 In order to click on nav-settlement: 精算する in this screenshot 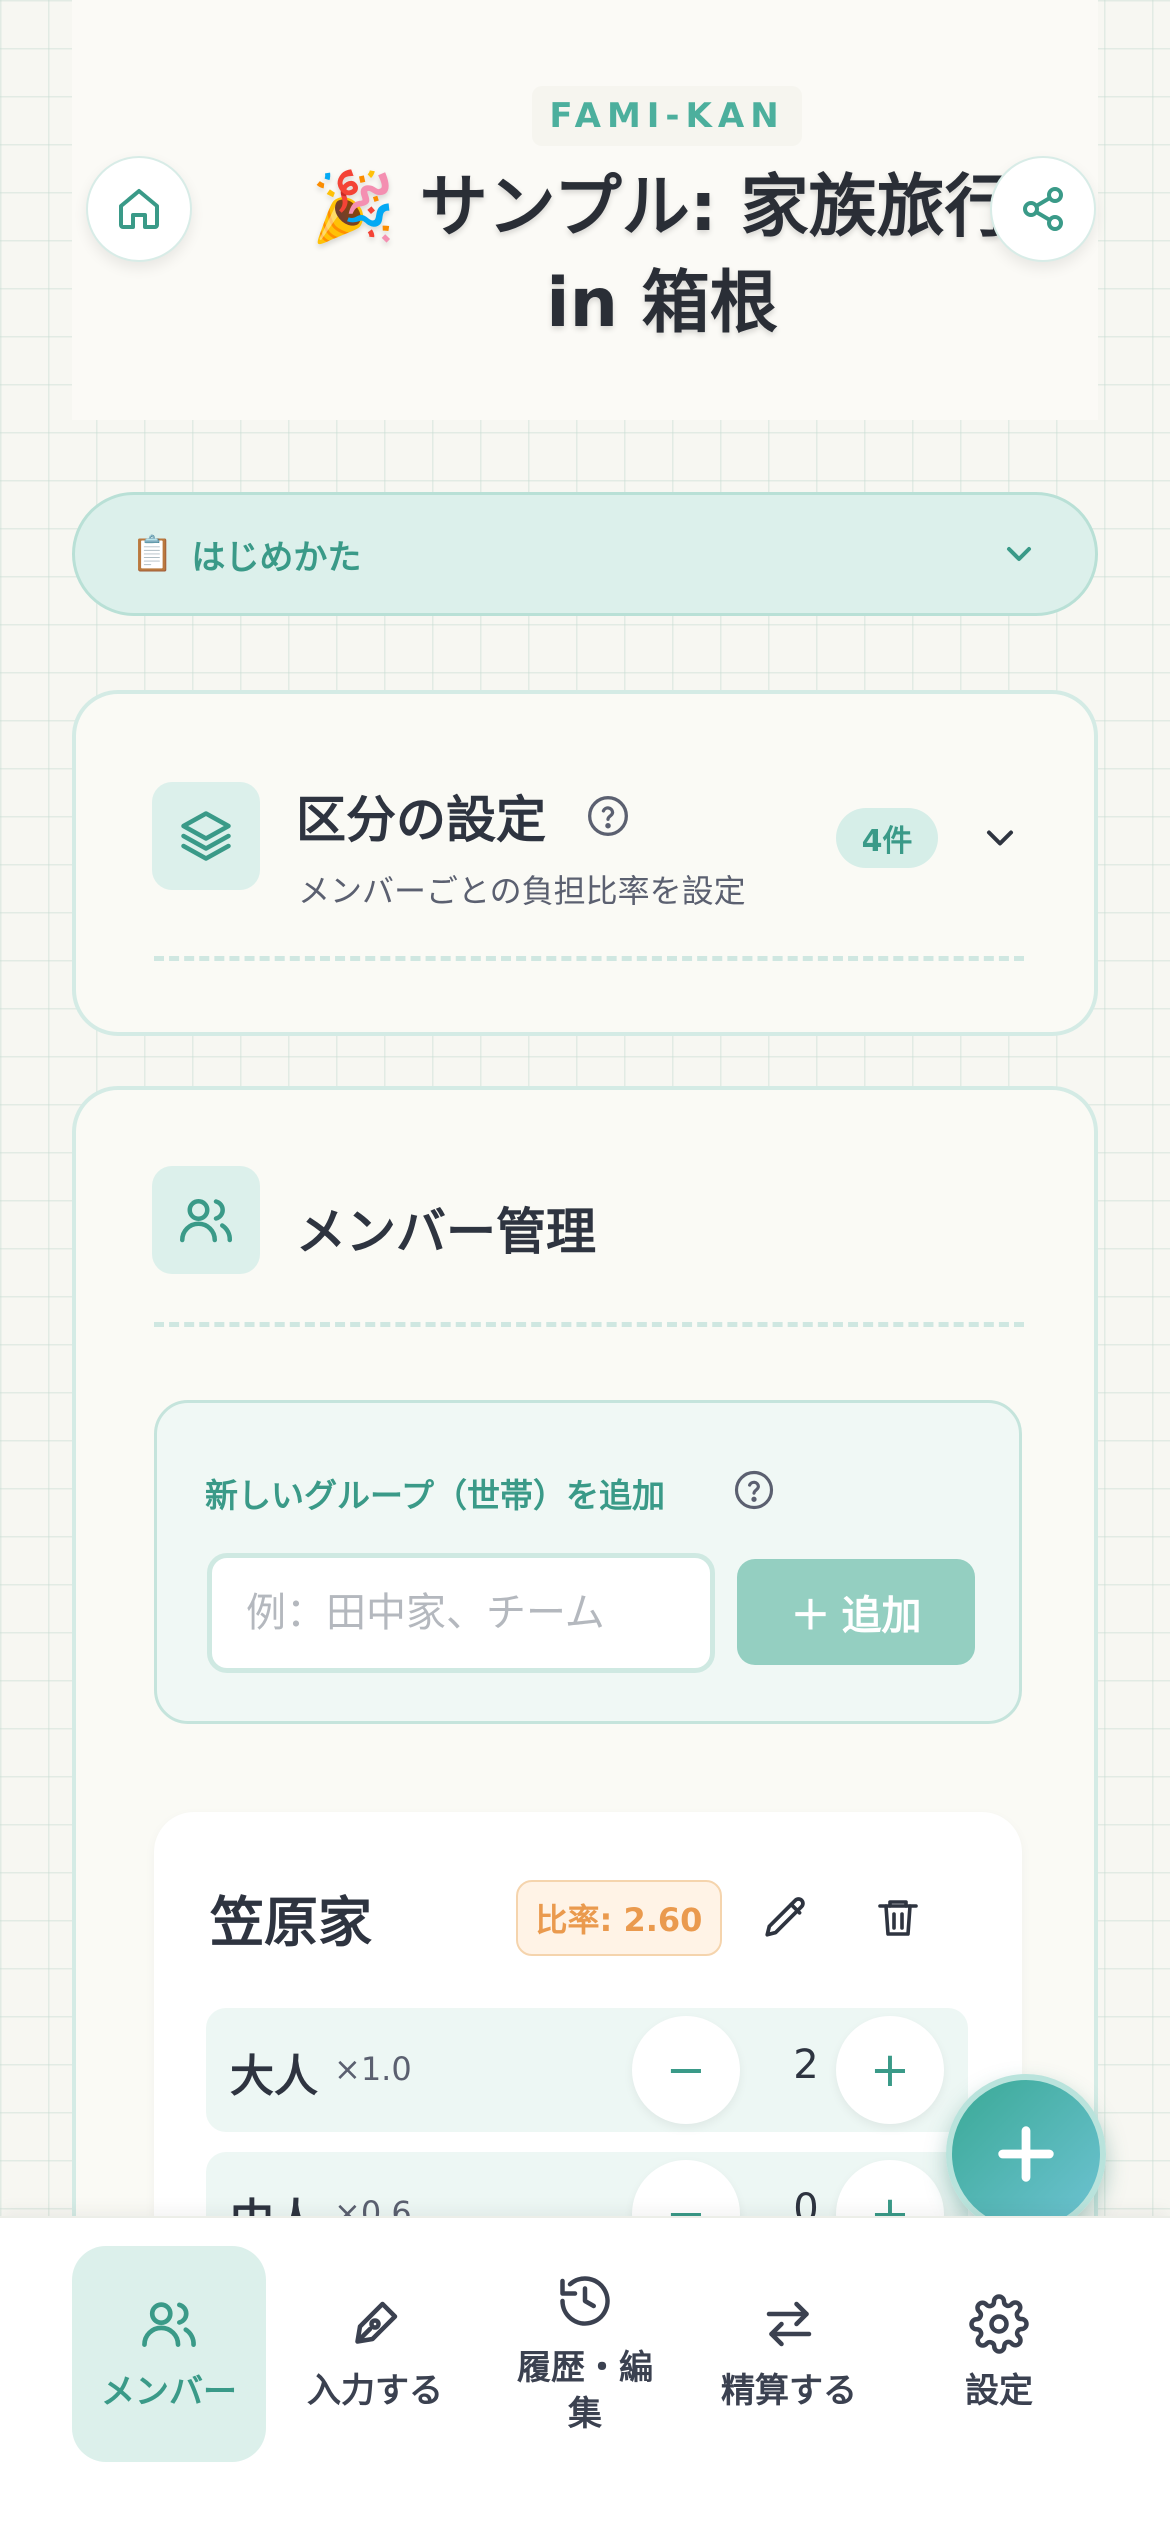, I will do `click(789, 2354)`.